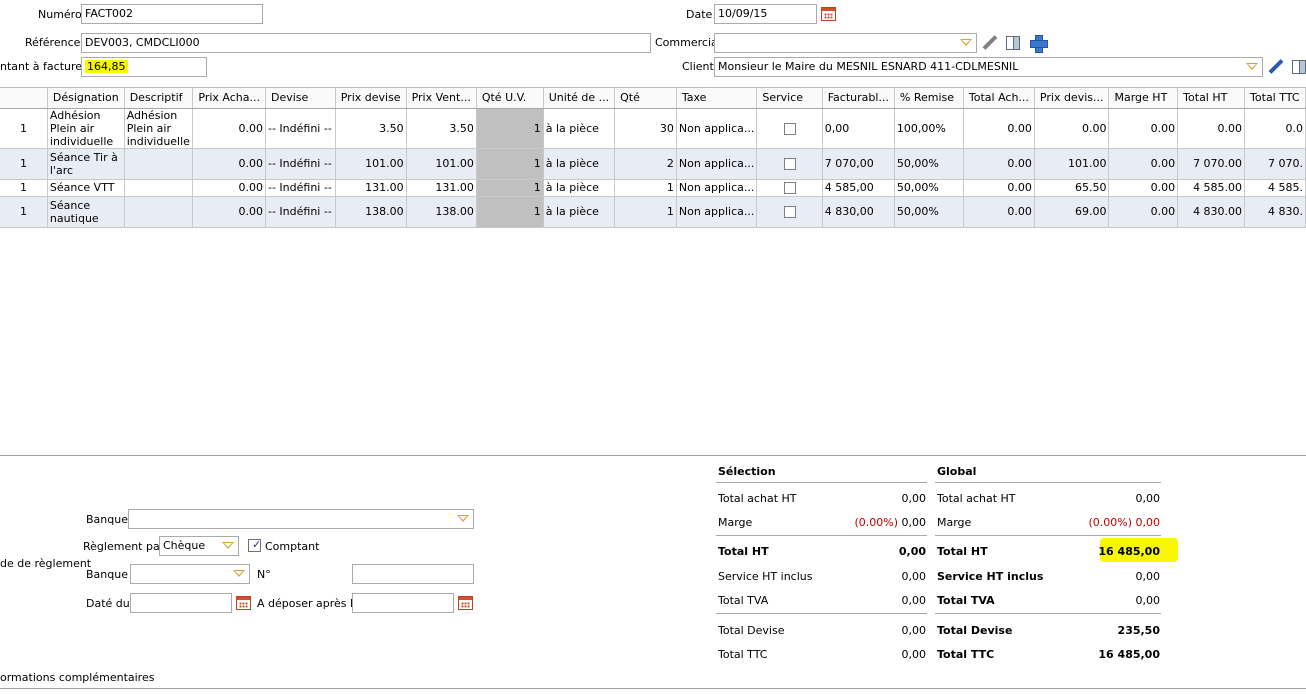 This screenshot has width=1306, height=698. What do you see at coordinates (86, 188) in the screenshot?
I see `cell-designation: Séance VTT` at bounding box center [86, 188].